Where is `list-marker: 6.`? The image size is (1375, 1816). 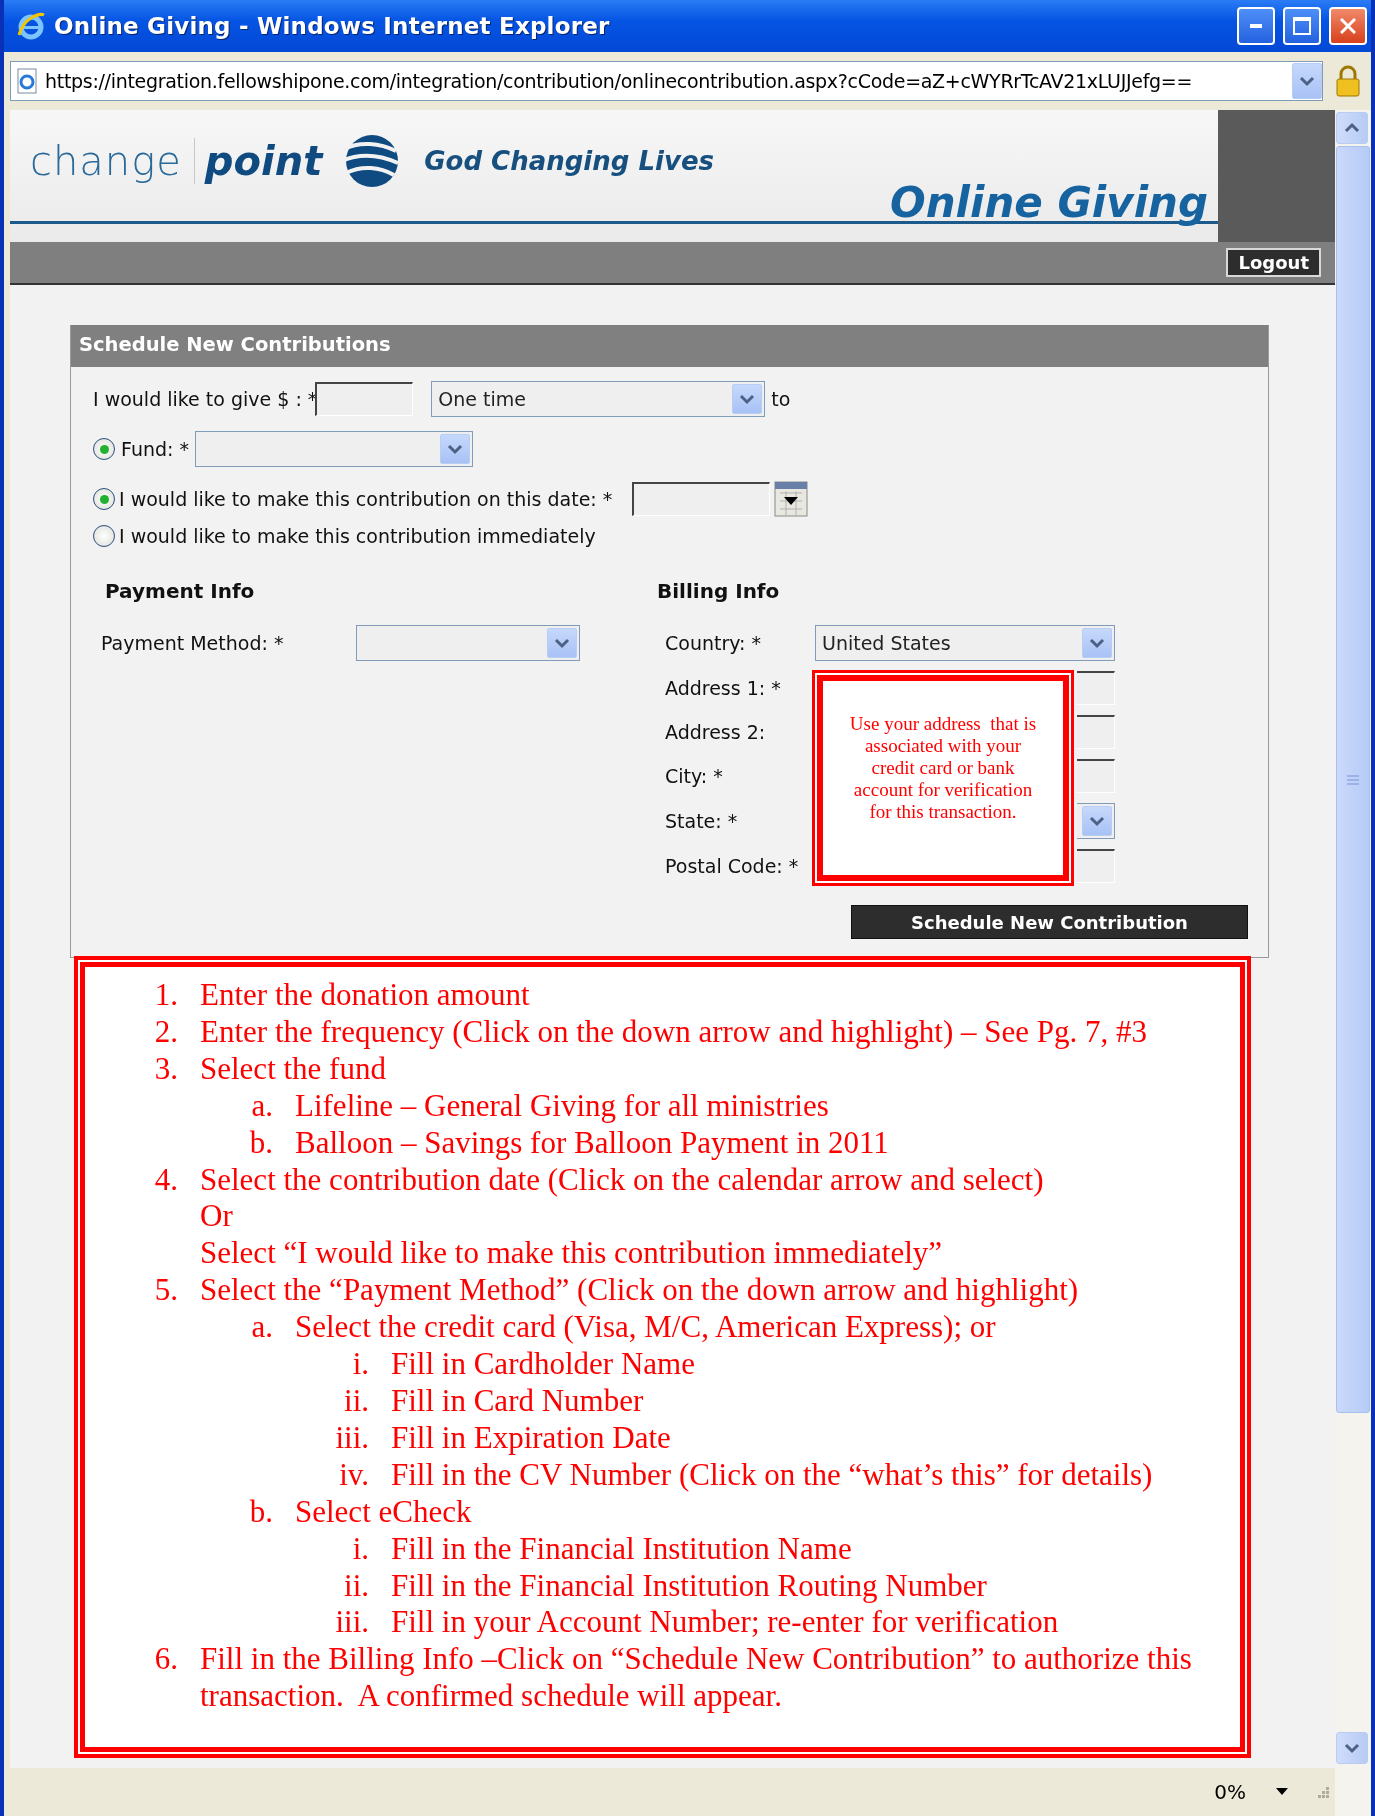 list-marker: 6. is located at coordinates (166, 1660).